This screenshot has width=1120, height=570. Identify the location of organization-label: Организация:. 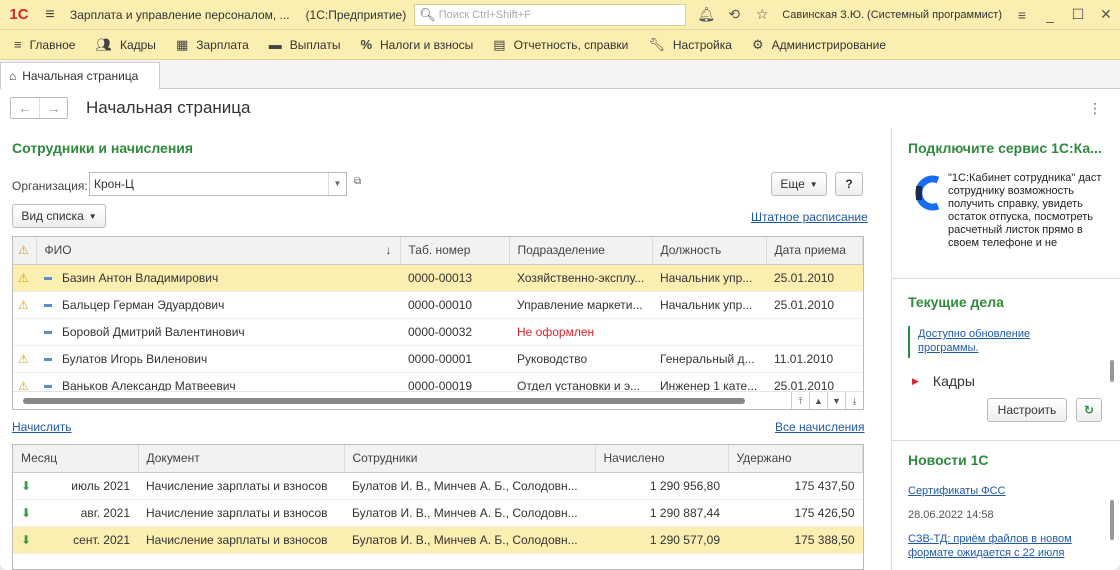
(50, 186).